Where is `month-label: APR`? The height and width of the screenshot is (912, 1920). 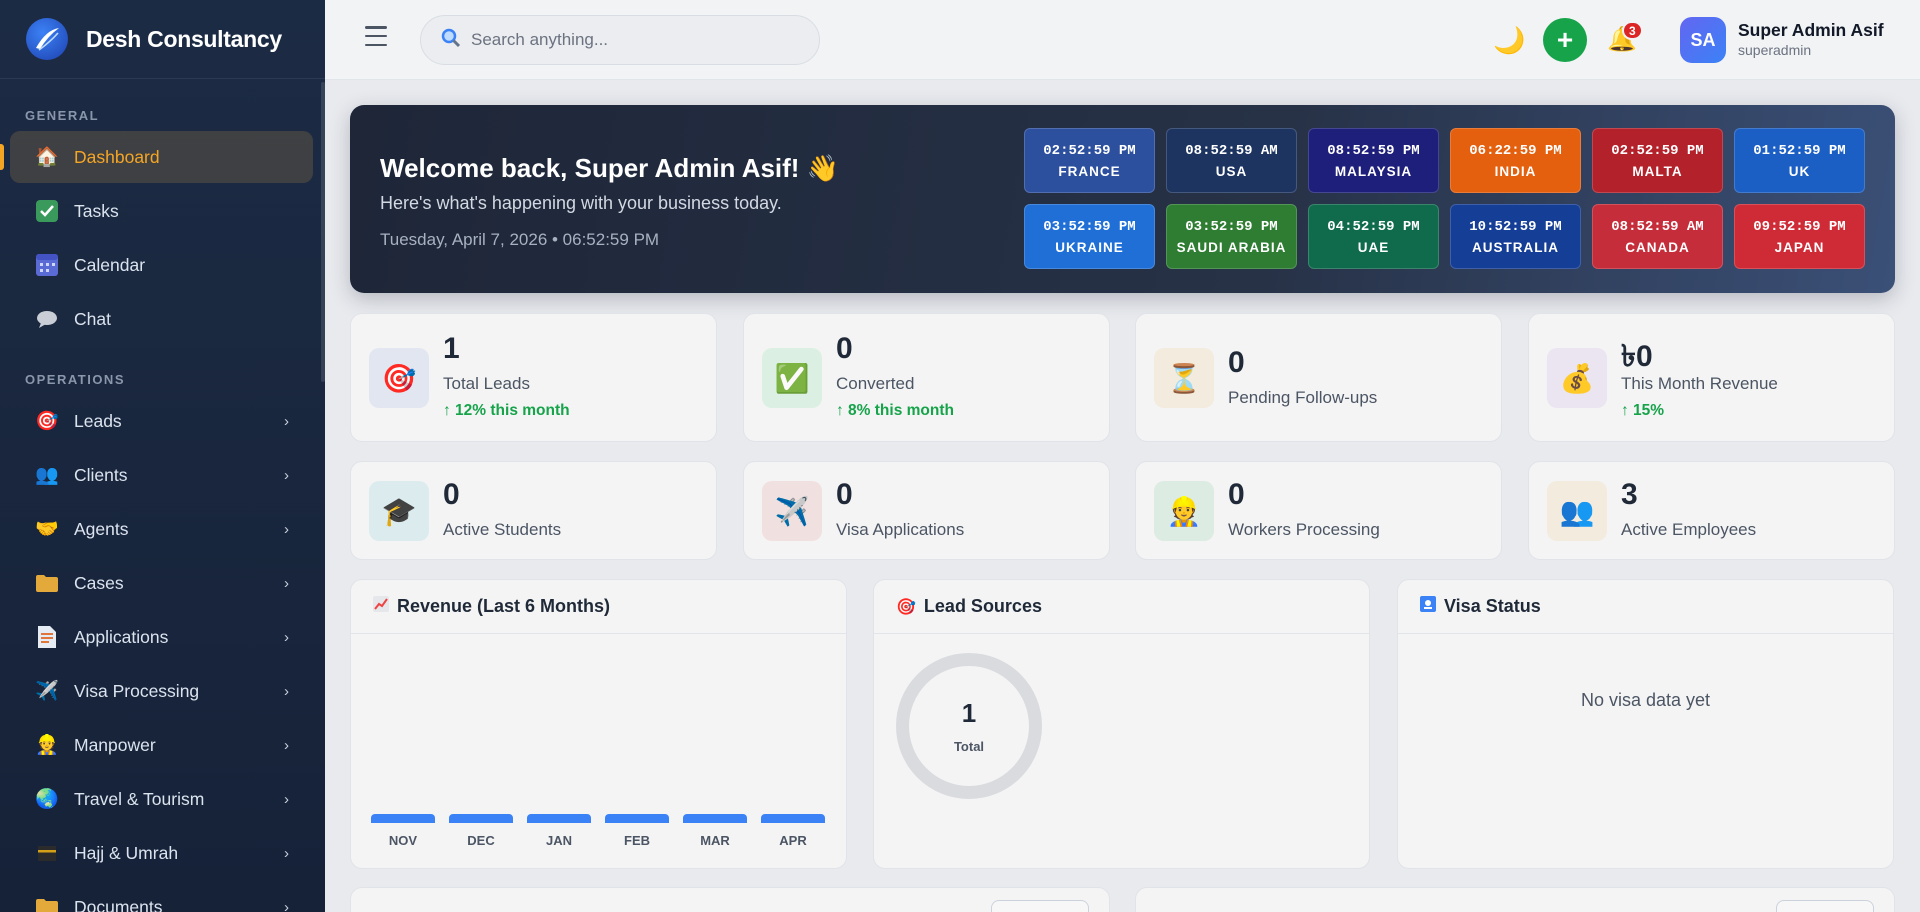
month-label: APR is located at coordinates (793, 840).